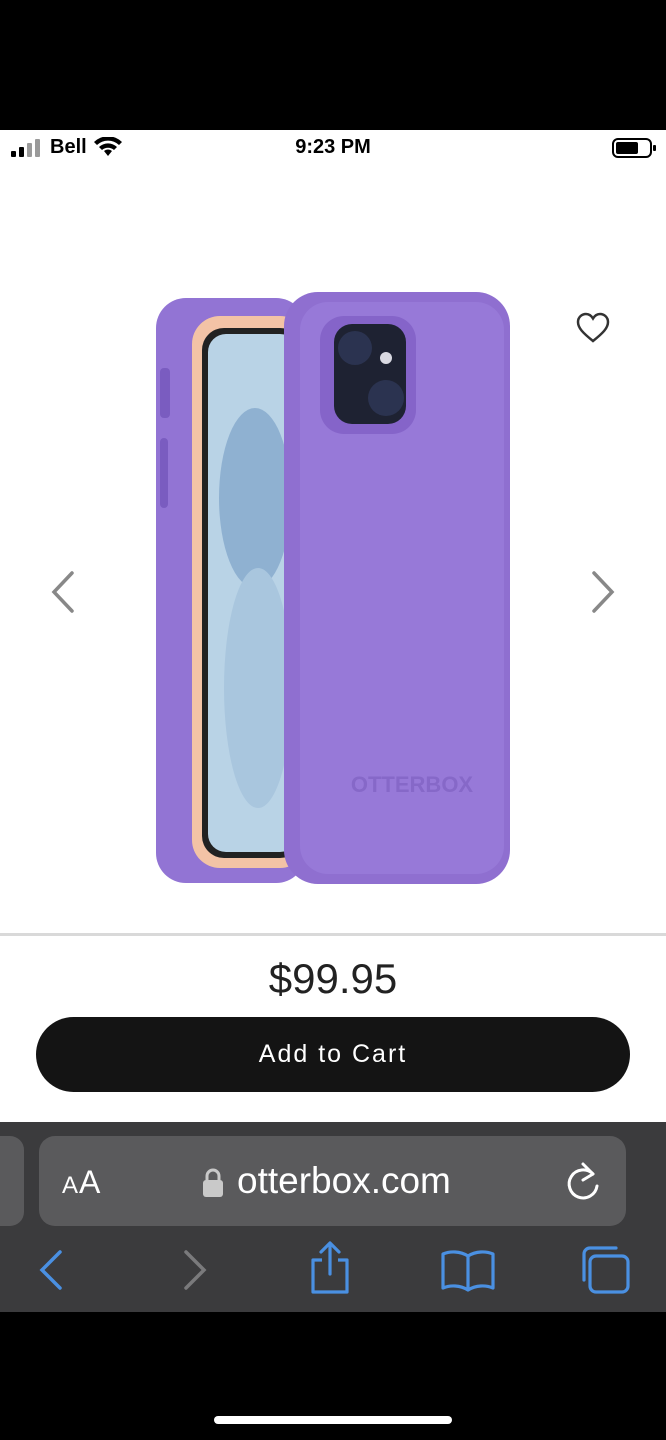 This screenshot has height=1440, width=666. I want to click on tabs-icon, so click(605, 1270).